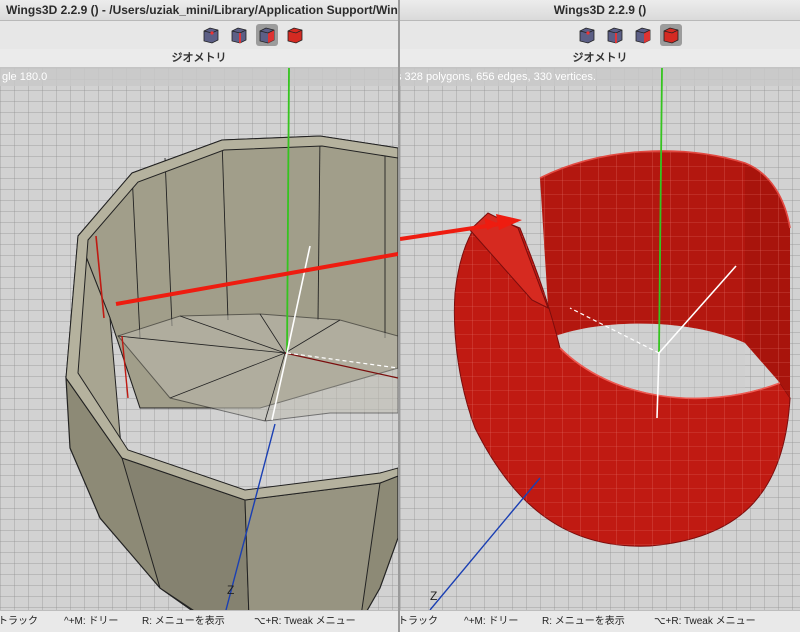 The image size is (800, 632). What do you see at coordinates (498, 77) in the screenshot?
I see `status-text: s 328 polygons, 656 edges, 330 vertices.` at bounding box center [498, 77].